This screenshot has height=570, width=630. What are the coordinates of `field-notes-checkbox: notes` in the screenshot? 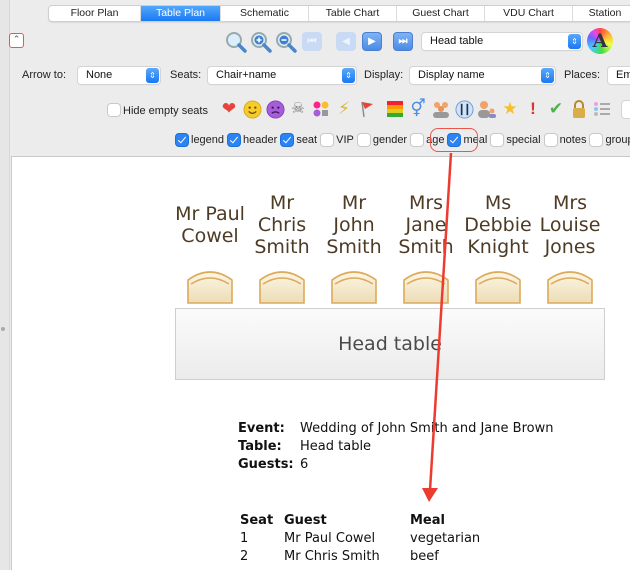 It's located at (565, 140).